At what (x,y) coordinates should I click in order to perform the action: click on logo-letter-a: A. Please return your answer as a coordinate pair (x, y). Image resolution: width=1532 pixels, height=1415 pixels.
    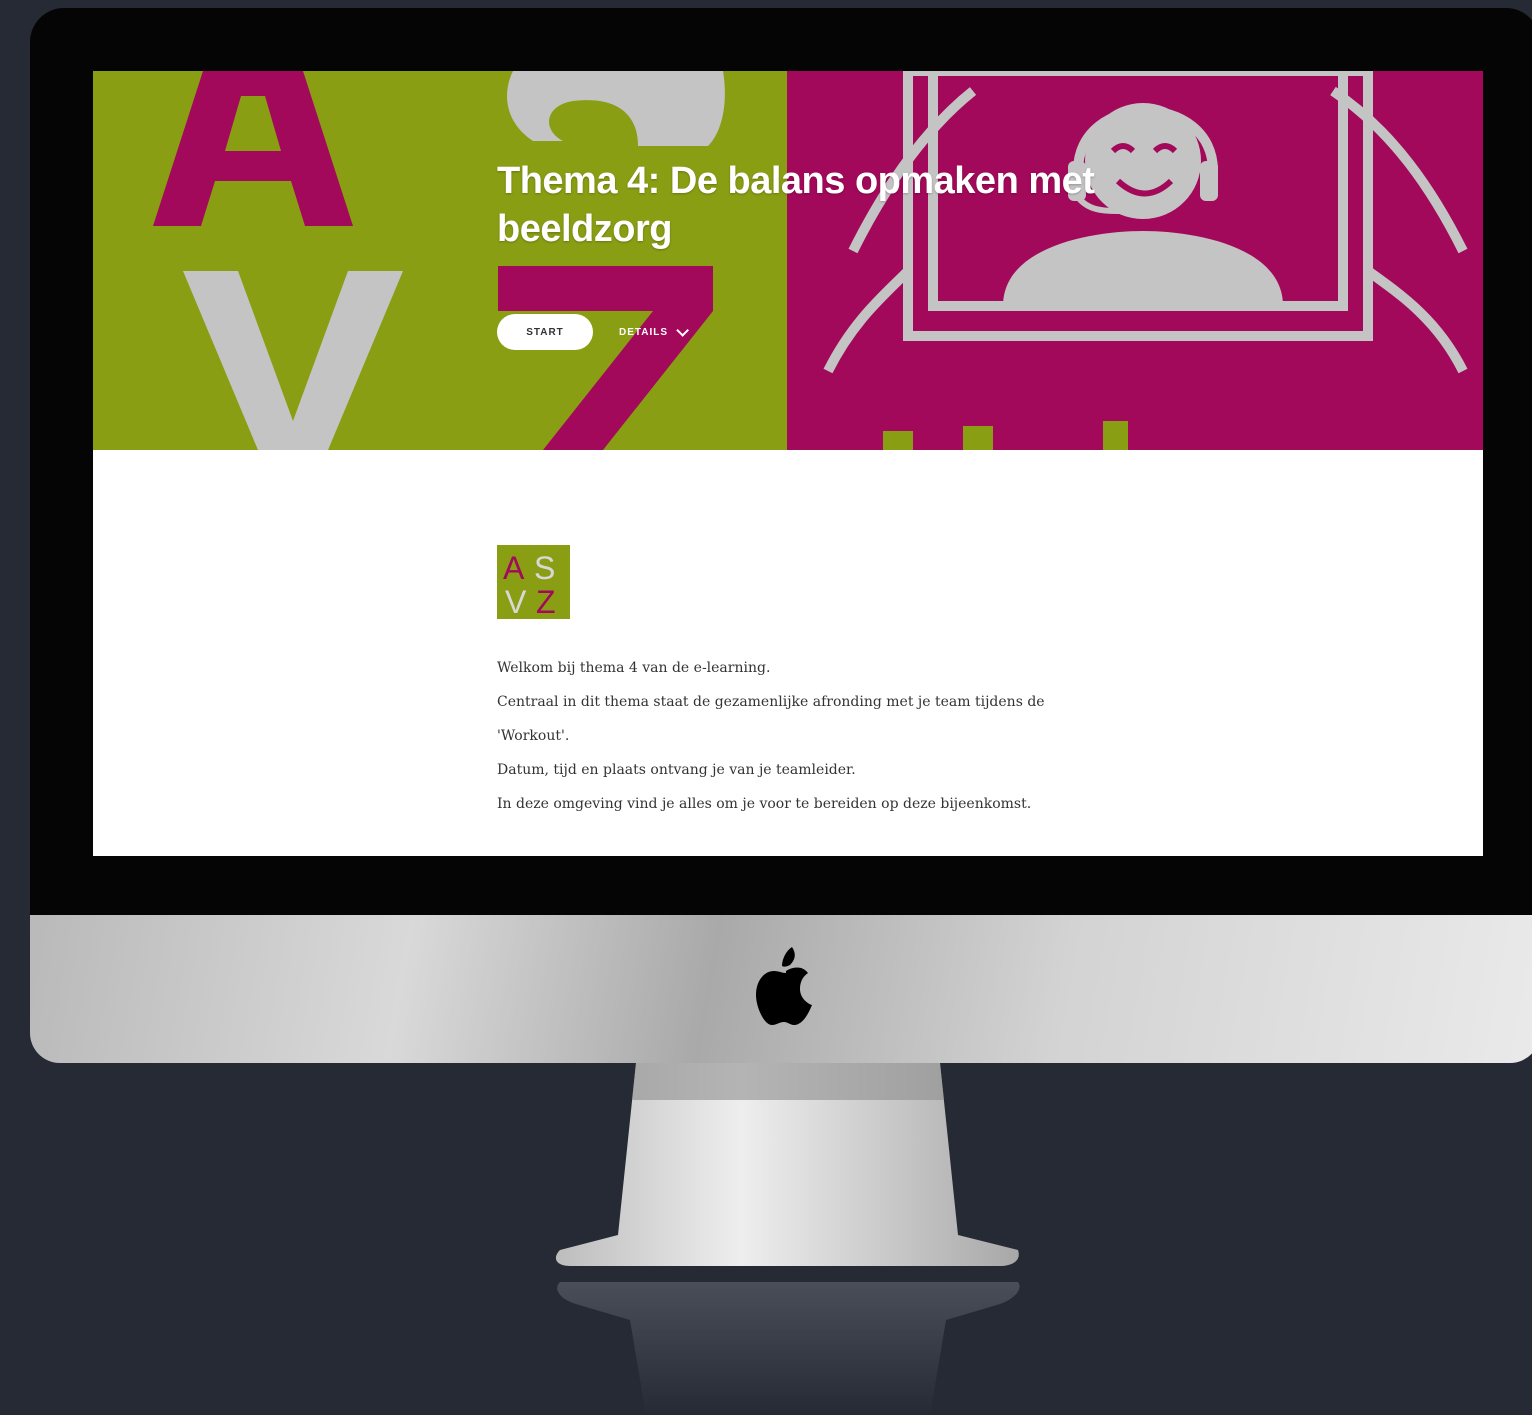
    Looking at the image, I should click on (514, 568).